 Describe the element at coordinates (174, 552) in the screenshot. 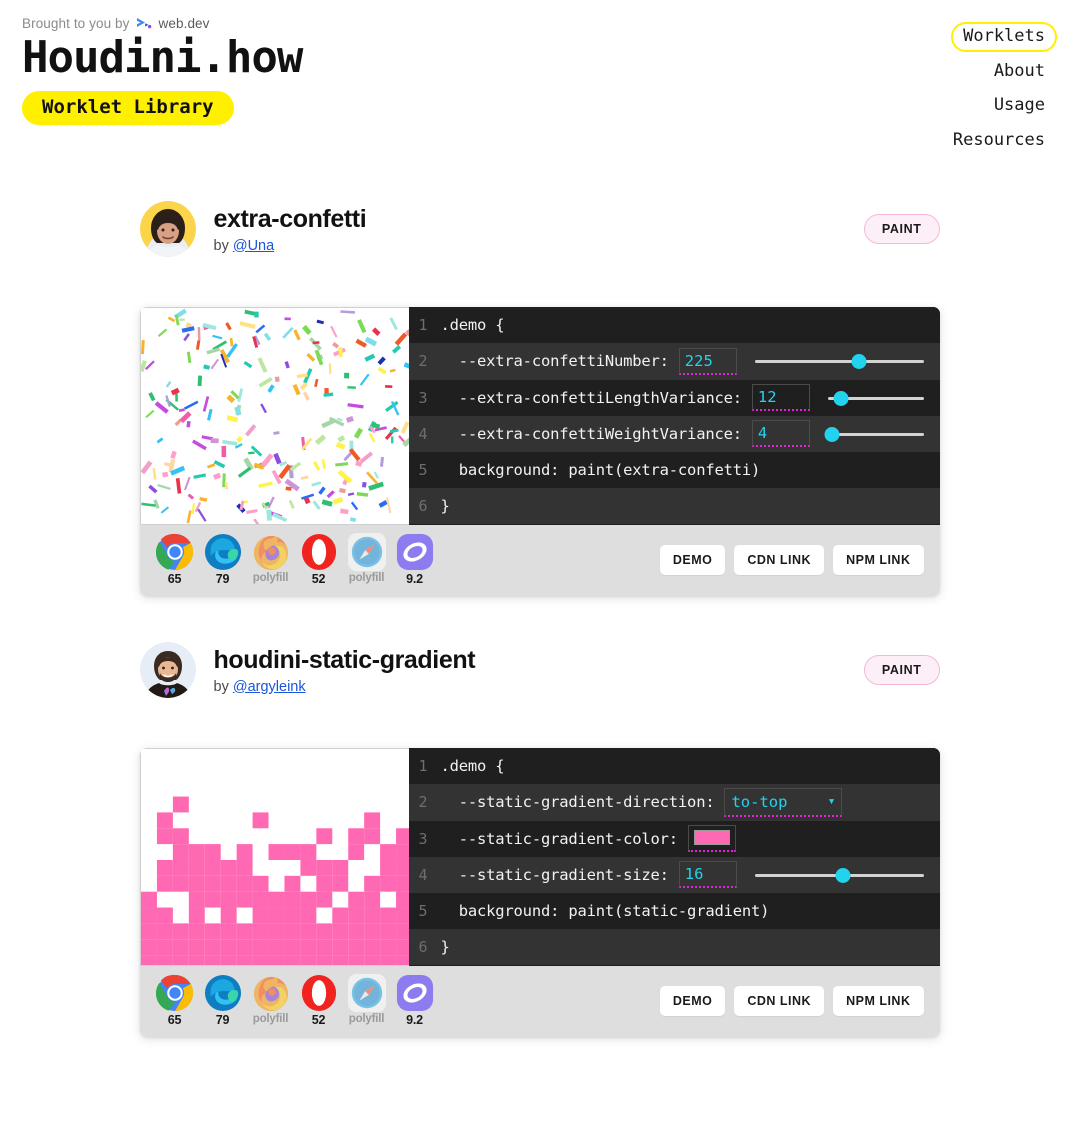

I see `chrome-icon` at that location.